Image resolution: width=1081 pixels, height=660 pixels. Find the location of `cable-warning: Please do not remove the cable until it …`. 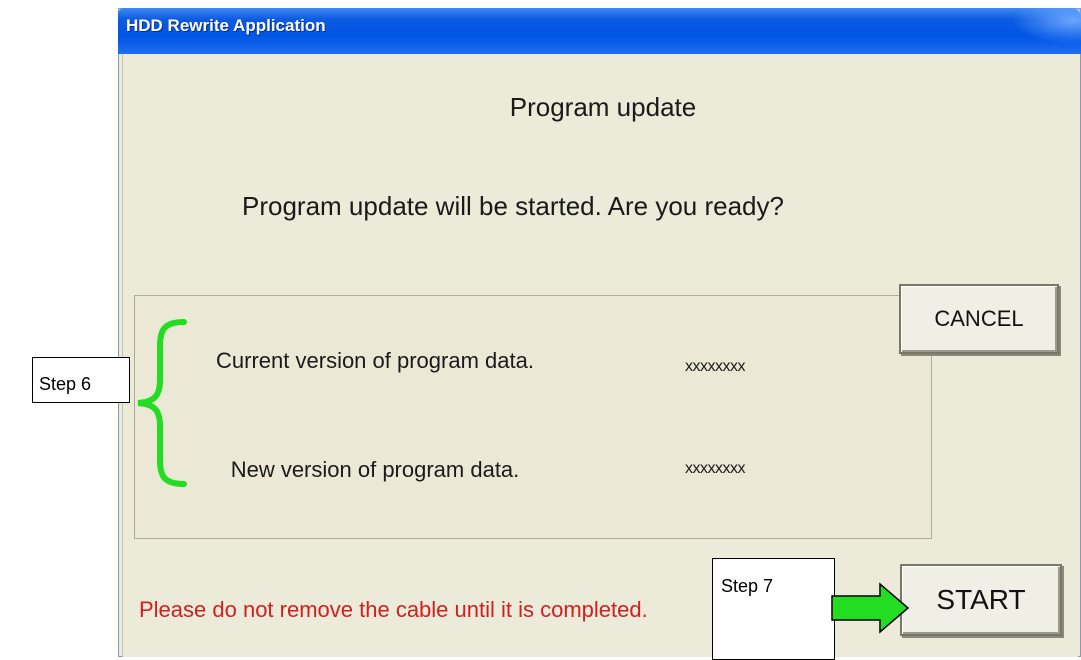

cable-warning: Please do not remove the cable until it … is located at coordinates (393, 609).